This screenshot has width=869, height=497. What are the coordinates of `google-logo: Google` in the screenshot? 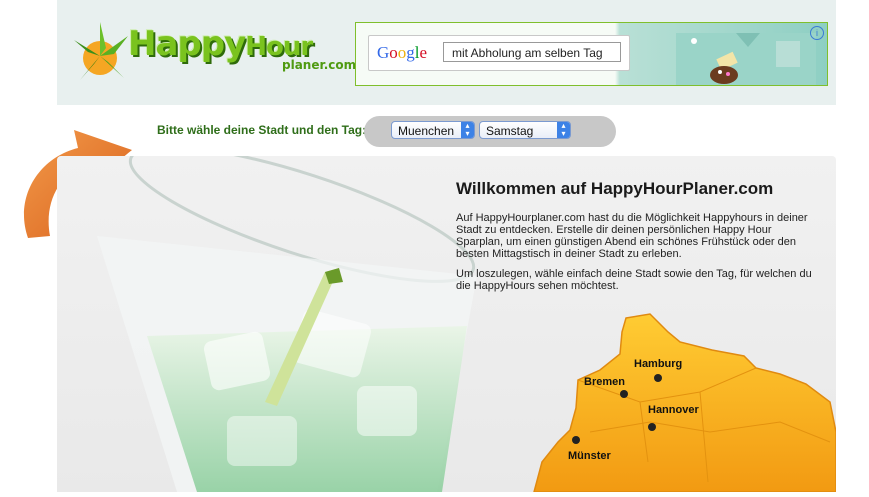 It's located at (402, 52).